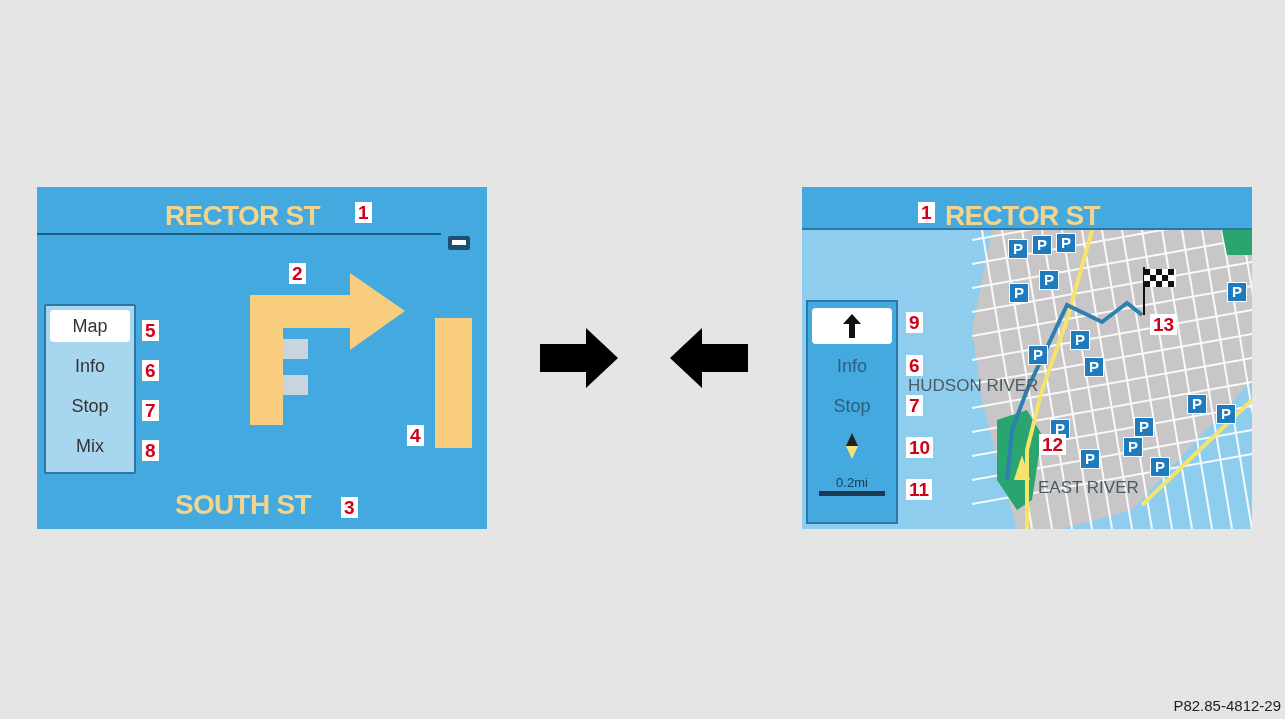 The height and width of the screenshot is (719, 1285). What do you see at coordinates (1053, 444) in the screenshot?
I see `callout-number: 12` at bounding box center [1053, 444].